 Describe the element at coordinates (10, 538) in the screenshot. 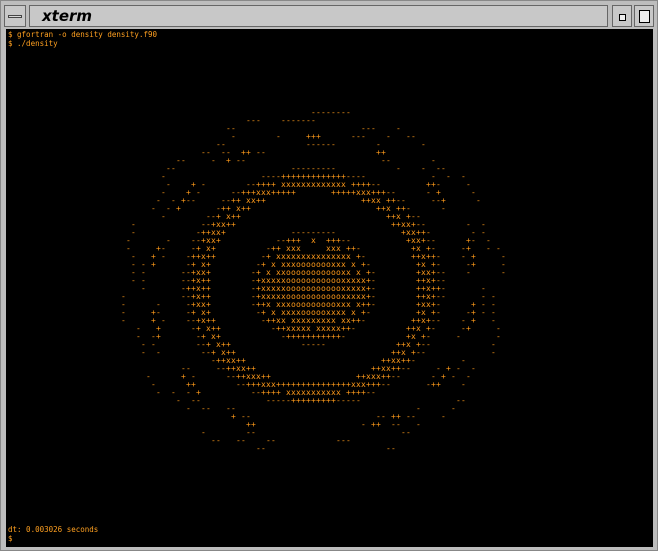

I see `shell-prompt: $` at that location.